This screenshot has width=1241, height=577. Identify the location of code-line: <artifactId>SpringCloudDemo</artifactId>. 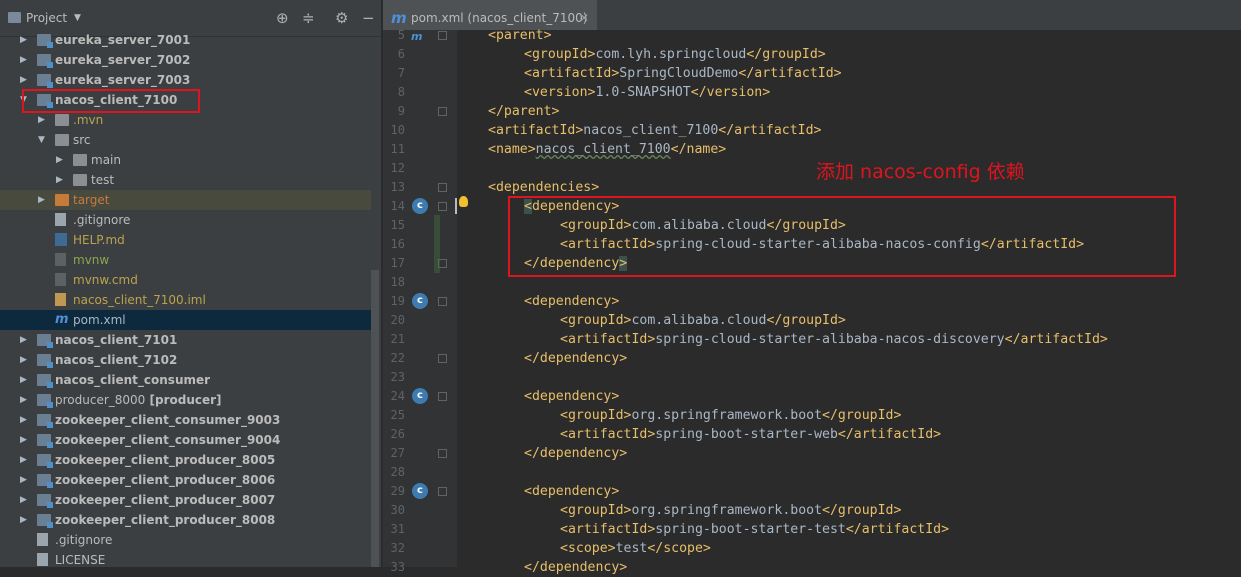
(683, 73).